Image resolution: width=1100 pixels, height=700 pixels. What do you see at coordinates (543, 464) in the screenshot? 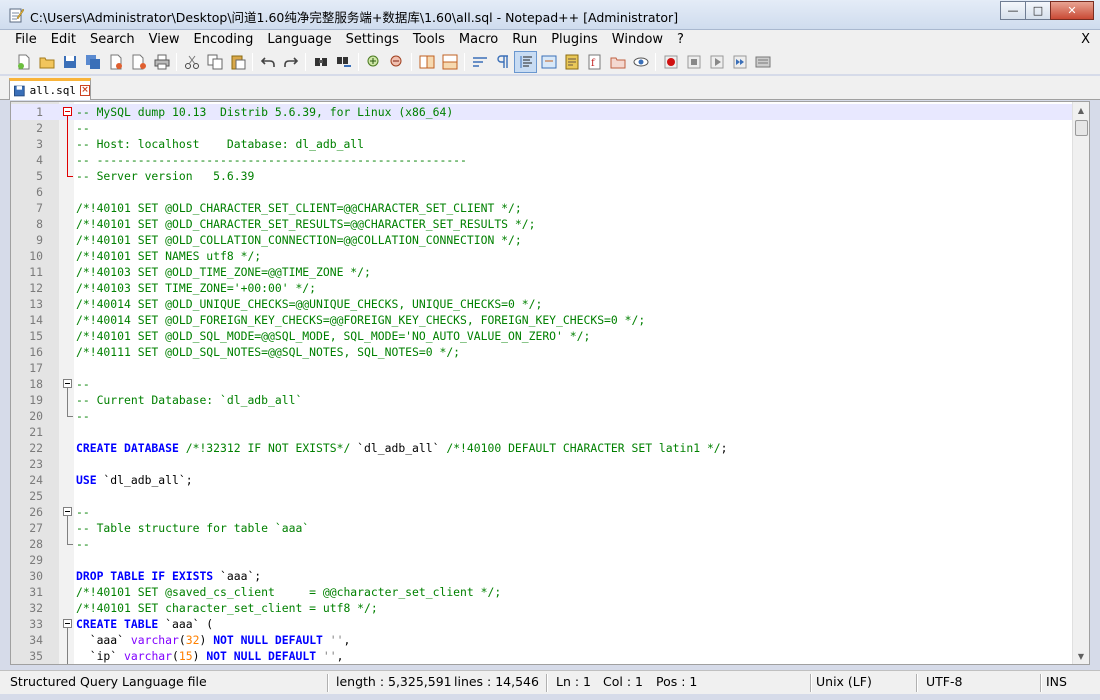
I see `code-line: 23` at bounding box center [543, 464].